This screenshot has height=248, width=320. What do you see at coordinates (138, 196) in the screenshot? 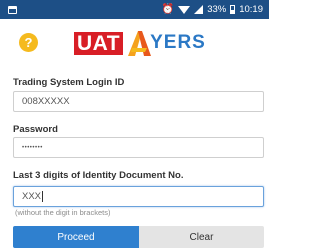
I see `id-digits-input: XXX` at bounding box center [138, 196].